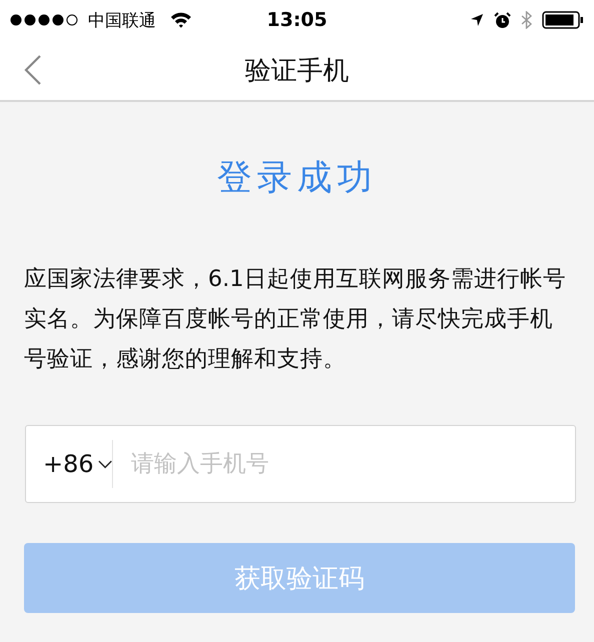 This screenshot has width=594, height=642. What do you see at coordinates (297, 20) in the screenshot?
I see `clock-time: 13:05` at bounding box center [297, 20].